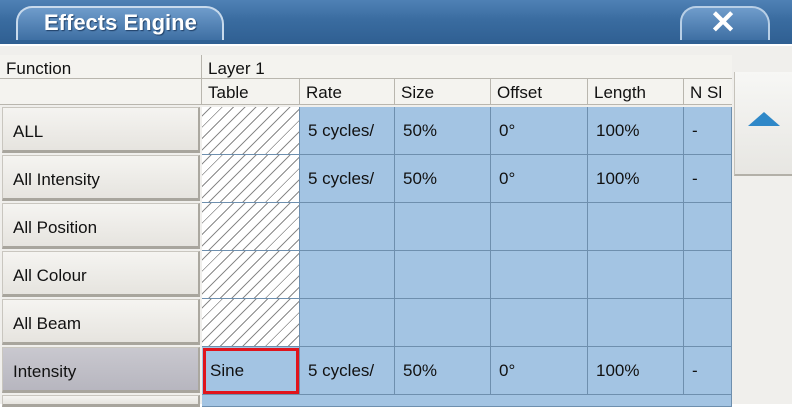  I want to click on function-button-all-colour: All Colour, so click(101, 274).